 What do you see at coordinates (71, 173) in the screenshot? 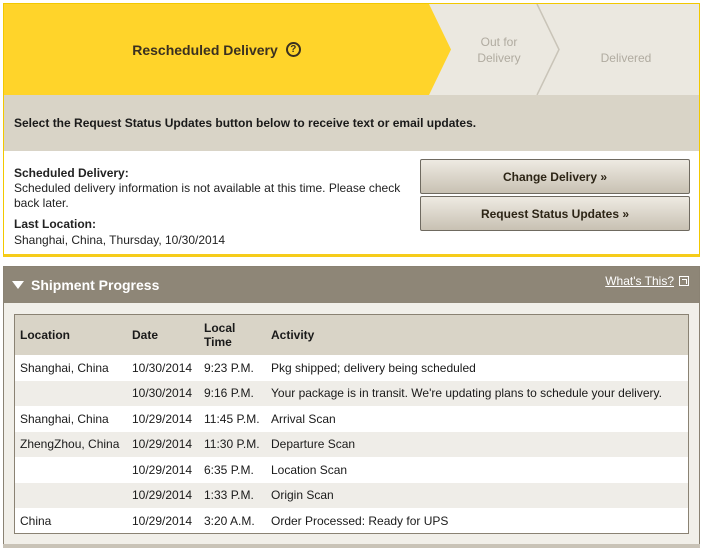
I see `scheduled-delivery-label: Scheduled Delivery:` at bounding box center [71, 173].